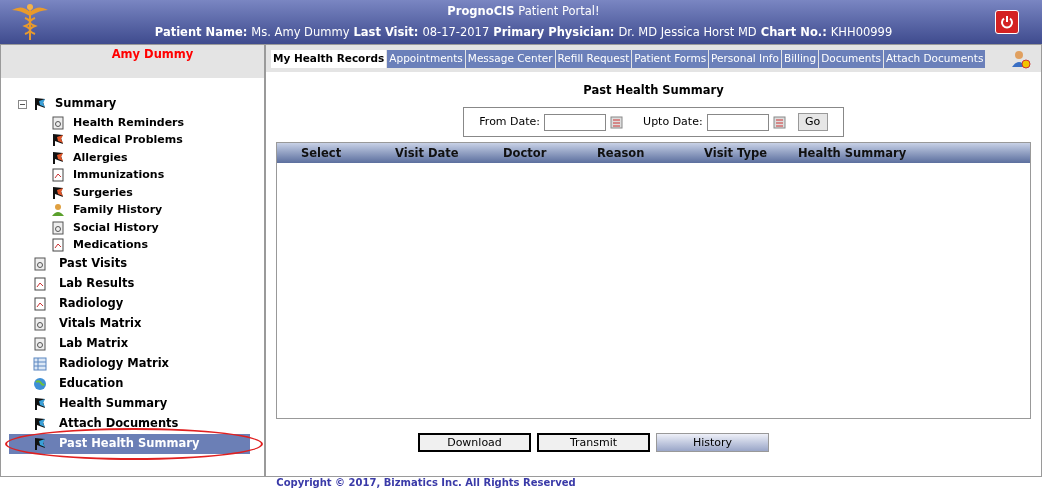 Image resolution: width=1042 pixels, height=489 pixels. I want to click on copyright-text: Copyright © 2017, Bizmatics Inc. All Rights Reserved, so click(426, 483).